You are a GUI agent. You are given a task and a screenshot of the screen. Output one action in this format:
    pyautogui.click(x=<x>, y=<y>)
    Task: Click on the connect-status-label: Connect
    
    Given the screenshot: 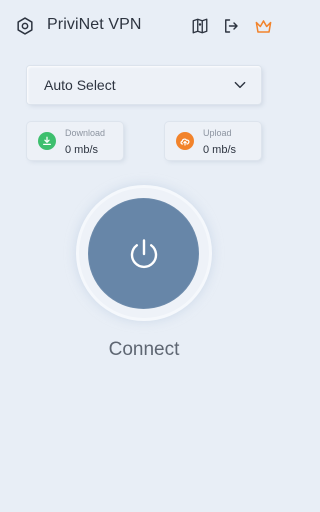 What is the action you would take?
    pyautogui.click(x=144, y=350)
    